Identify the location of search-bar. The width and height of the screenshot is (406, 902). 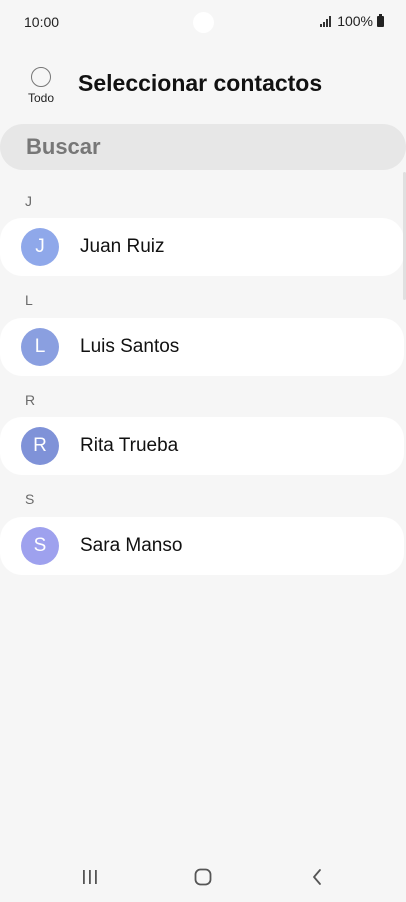
(203, 147).